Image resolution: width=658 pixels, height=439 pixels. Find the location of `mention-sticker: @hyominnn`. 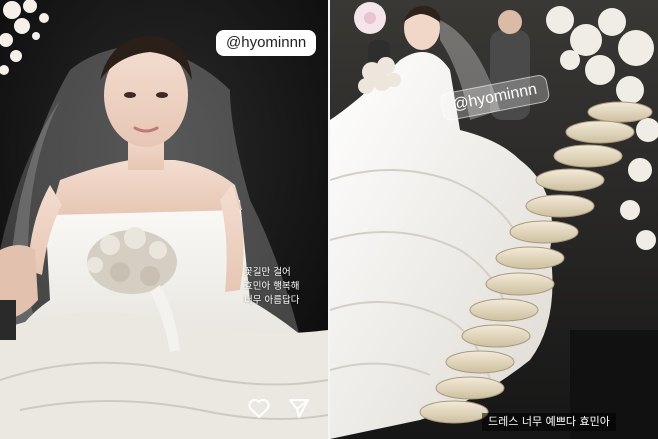

mention-sticker: @hyominnn is located at coordinates (266, 43).